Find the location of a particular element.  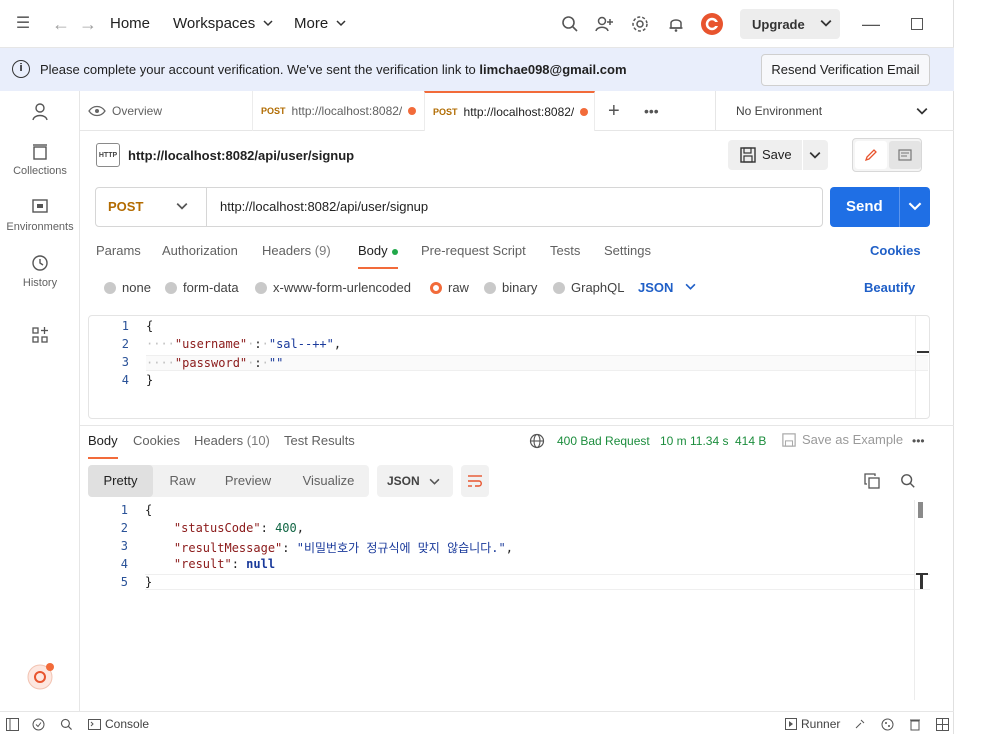

tab-settings: Settings is located at coordinates (627, 256).